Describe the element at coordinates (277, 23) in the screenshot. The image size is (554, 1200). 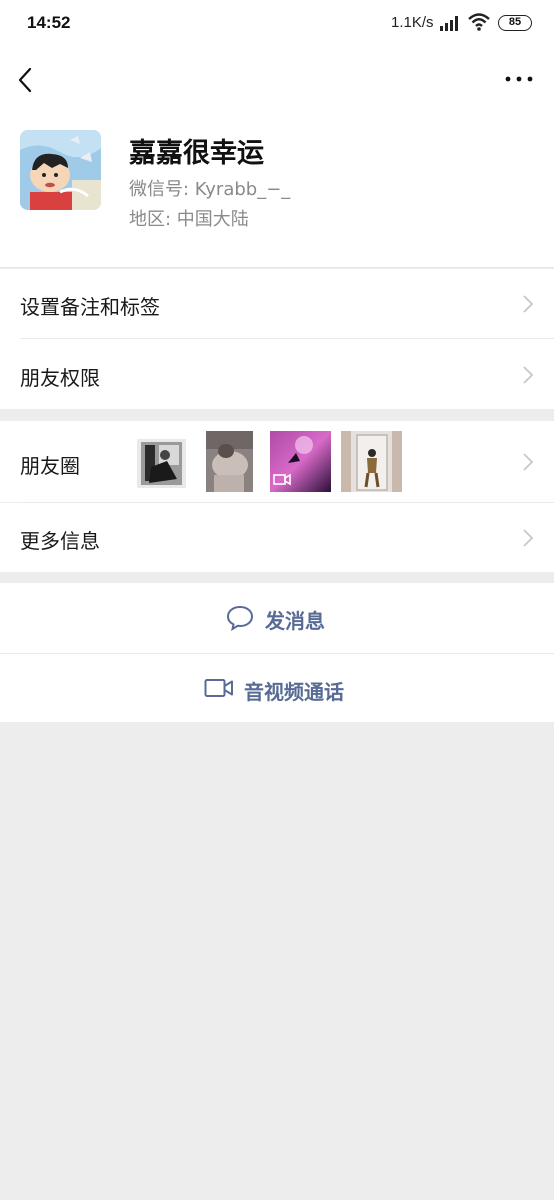
I see `status-bar: 14:52 1.1K/s 85` at that location.